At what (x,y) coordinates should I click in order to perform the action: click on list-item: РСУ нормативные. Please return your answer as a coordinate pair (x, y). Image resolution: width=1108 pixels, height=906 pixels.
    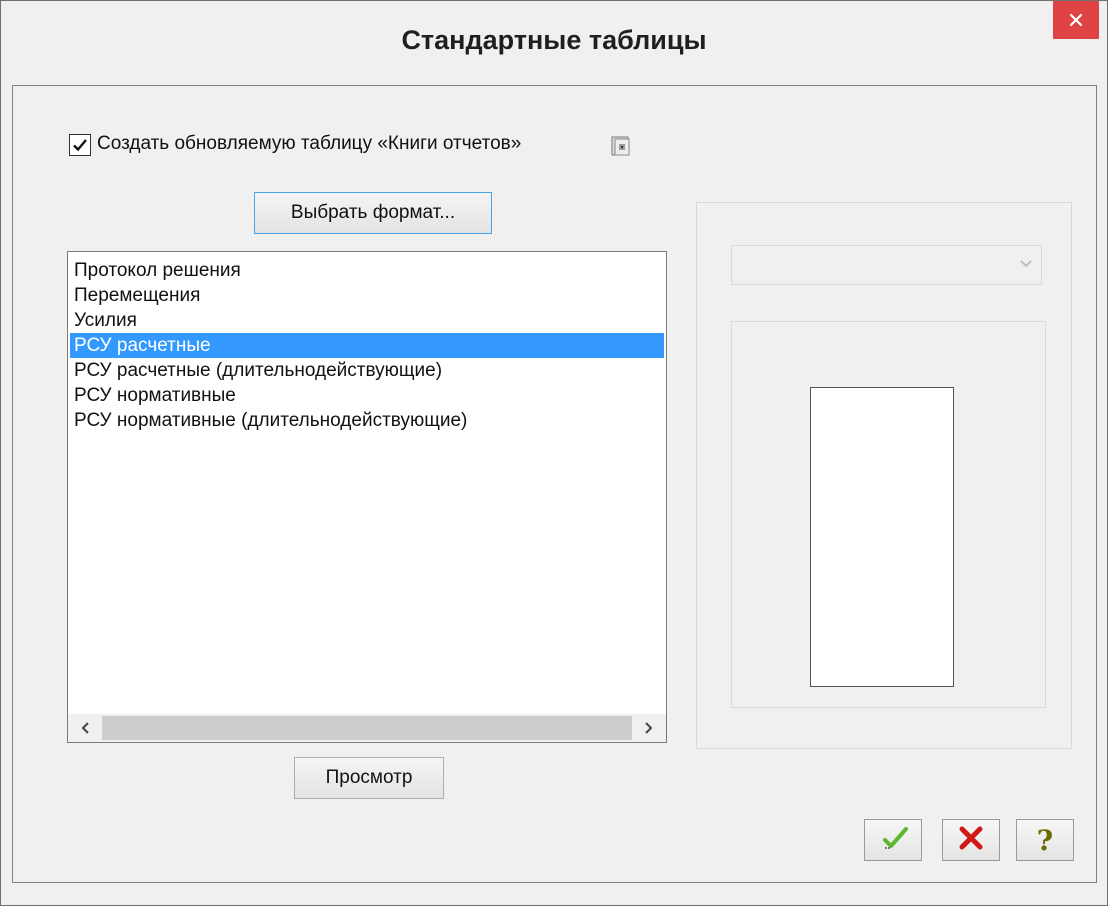
    Looking at the image, I should click on (367, 395).